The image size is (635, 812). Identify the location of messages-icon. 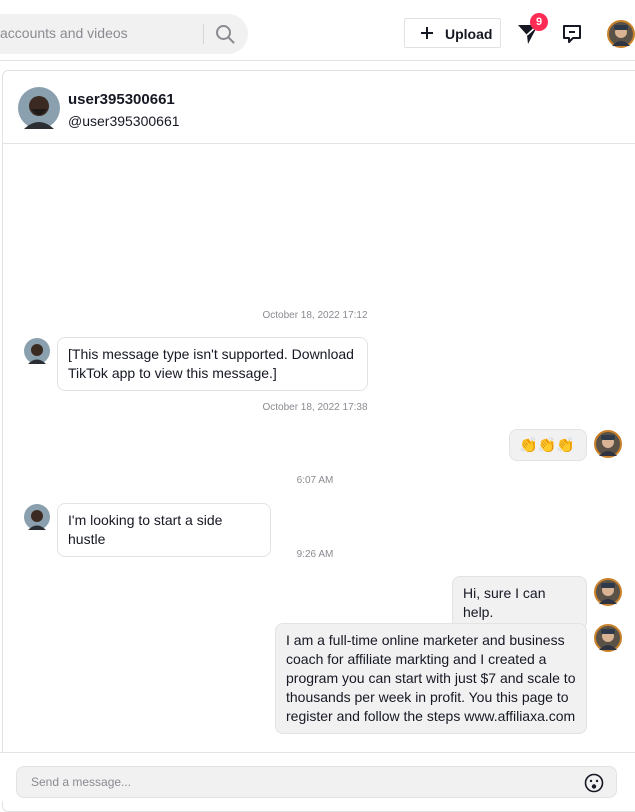
(572, 34).